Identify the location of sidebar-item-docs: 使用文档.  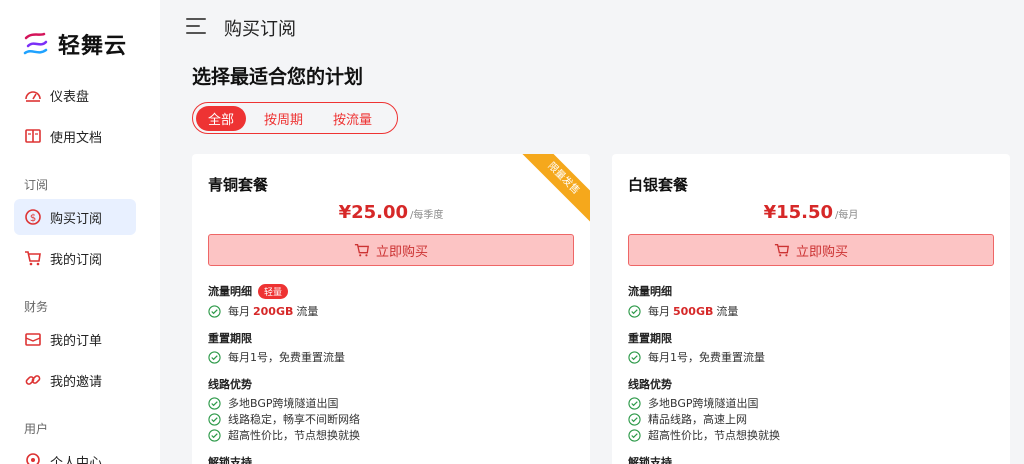
(75, 136).